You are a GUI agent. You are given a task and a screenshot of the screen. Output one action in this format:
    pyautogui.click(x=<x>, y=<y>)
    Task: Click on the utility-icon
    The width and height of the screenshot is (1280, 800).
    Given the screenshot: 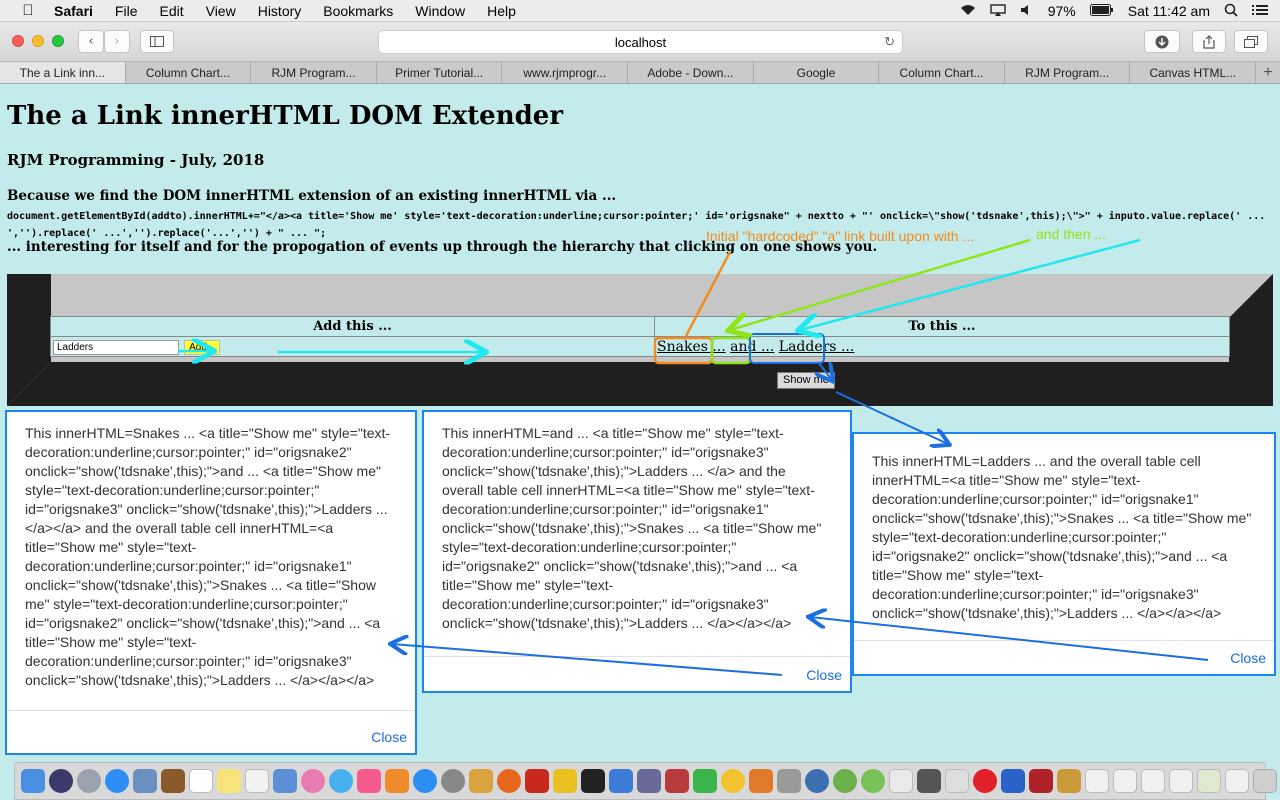 What is the action you would take?
    pyautogui.click(x=789, y=781)
    